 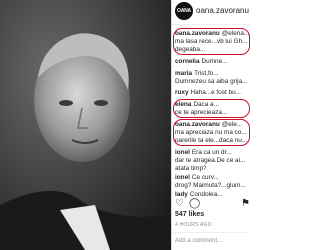 I want to click on likes-count: 547 likes, so click(x=189, y=214).